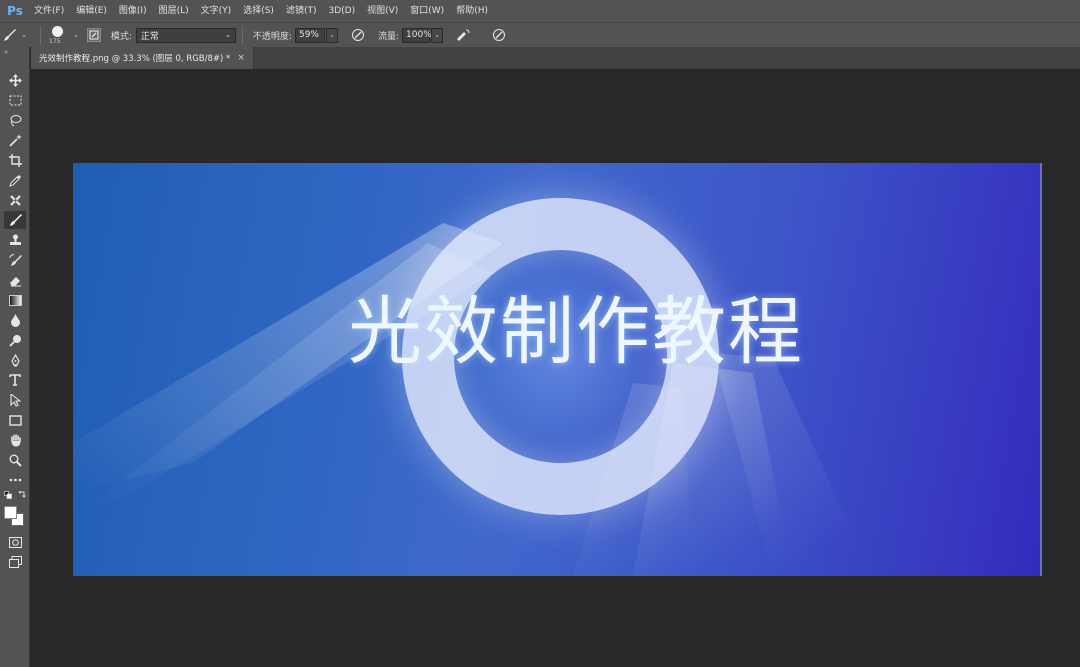 The height and width of the screenshot is (667, 1080). I want to click on foreground-color-swatch, so click(10, 512).